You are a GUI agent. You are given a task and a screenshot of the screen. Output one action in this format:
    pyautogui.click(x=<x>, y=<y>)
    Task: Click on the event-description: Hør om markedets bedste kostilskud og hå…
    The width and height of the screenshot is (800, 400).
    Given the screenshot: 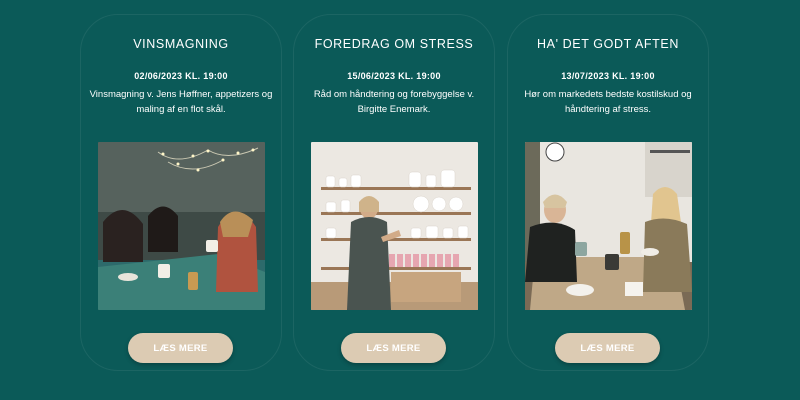 What is the action you would take?
    pyautogui.click(x=608, y=102)
    